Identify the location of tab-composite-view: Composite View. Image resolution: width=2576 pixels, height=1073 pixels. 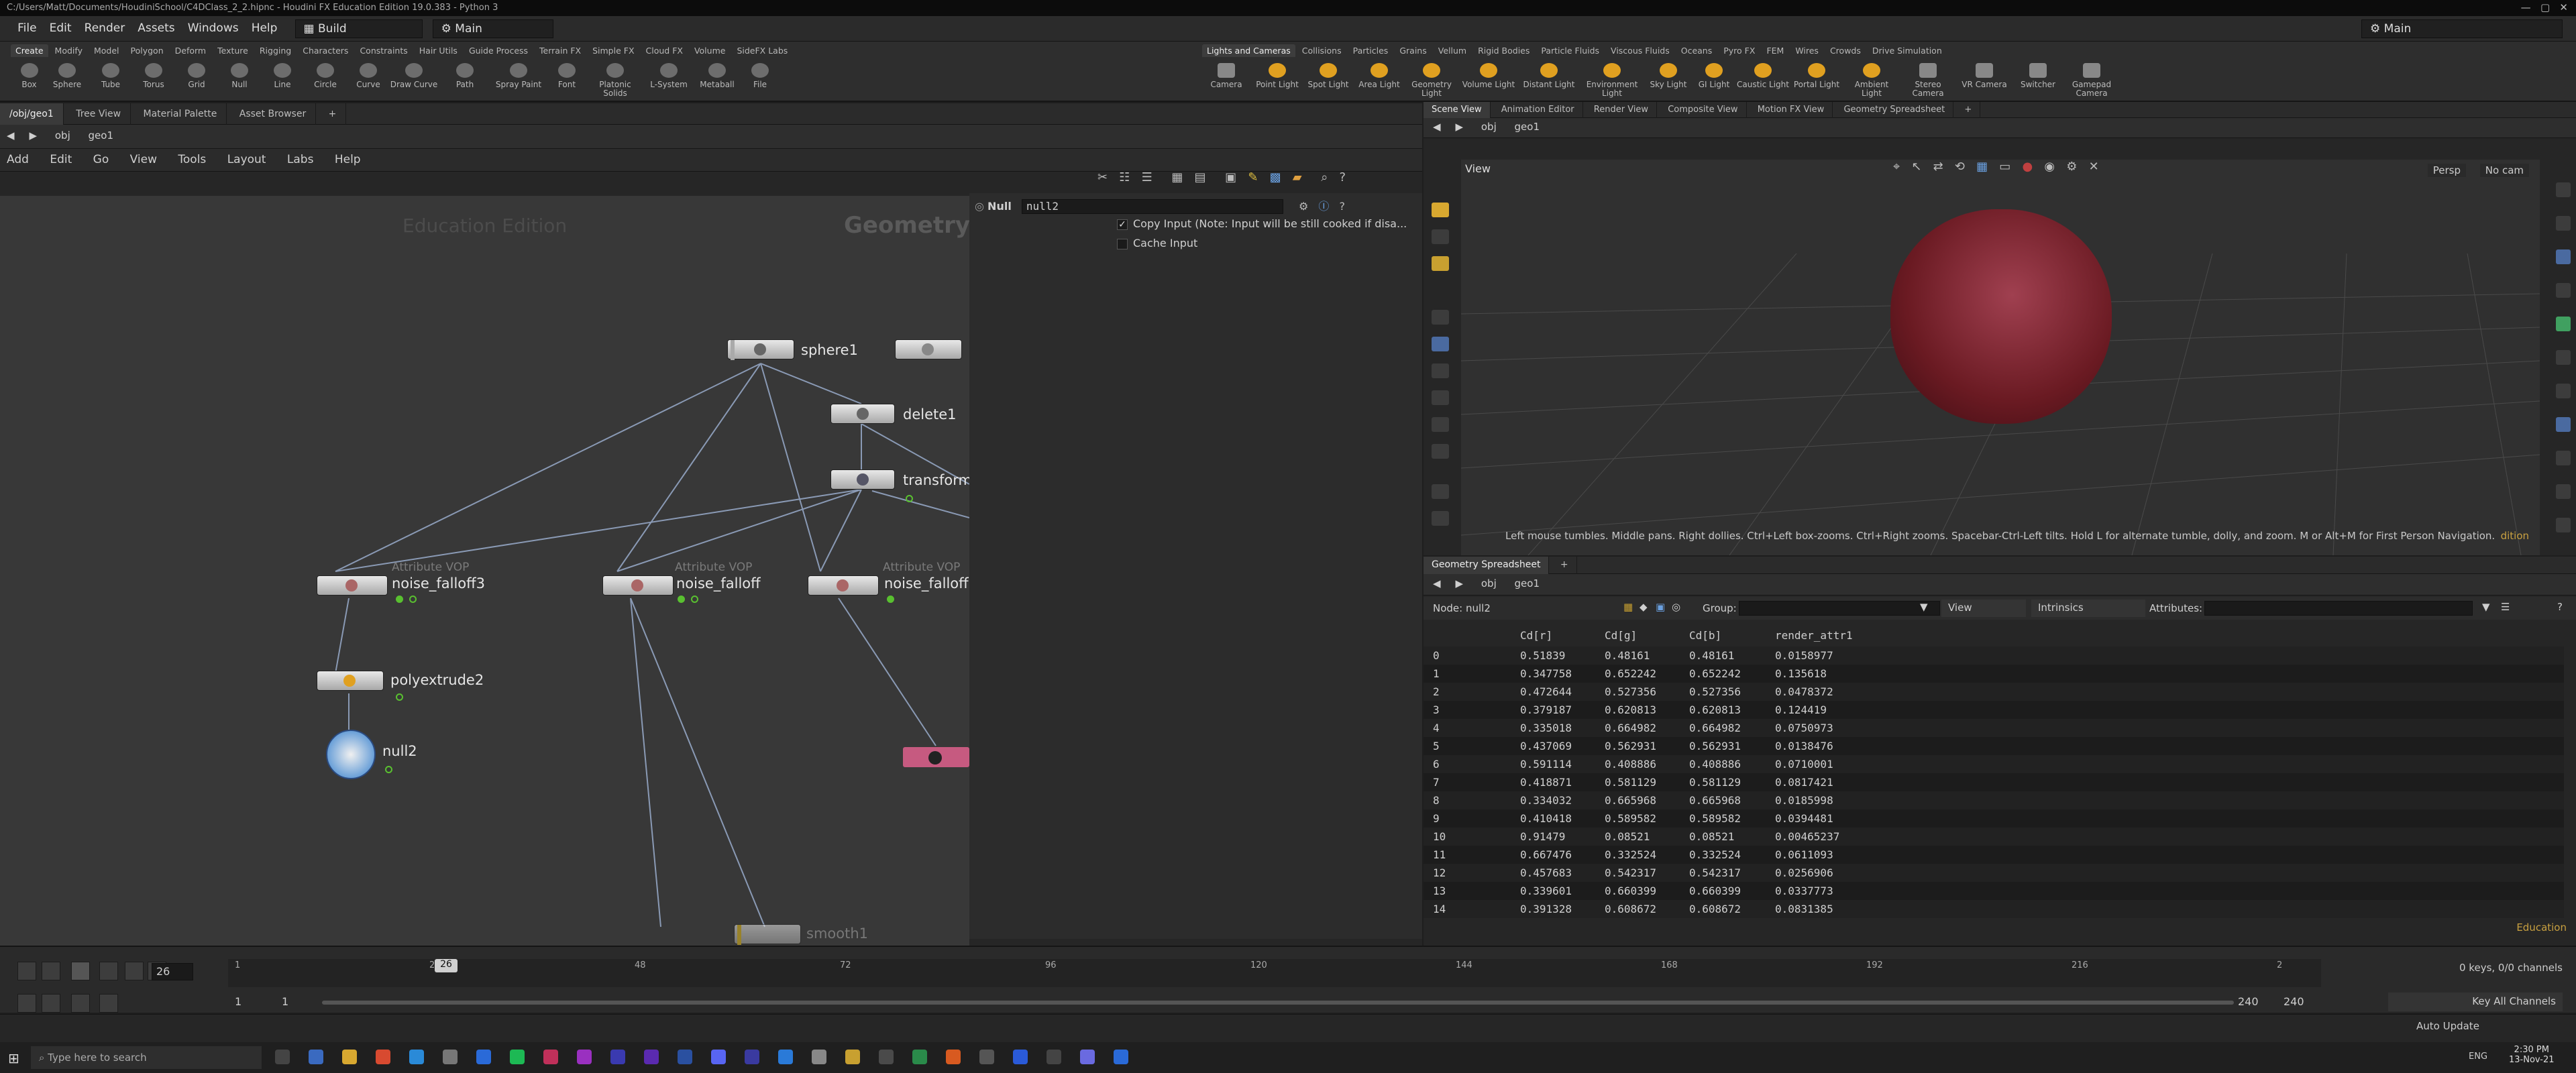
(1703, 110).